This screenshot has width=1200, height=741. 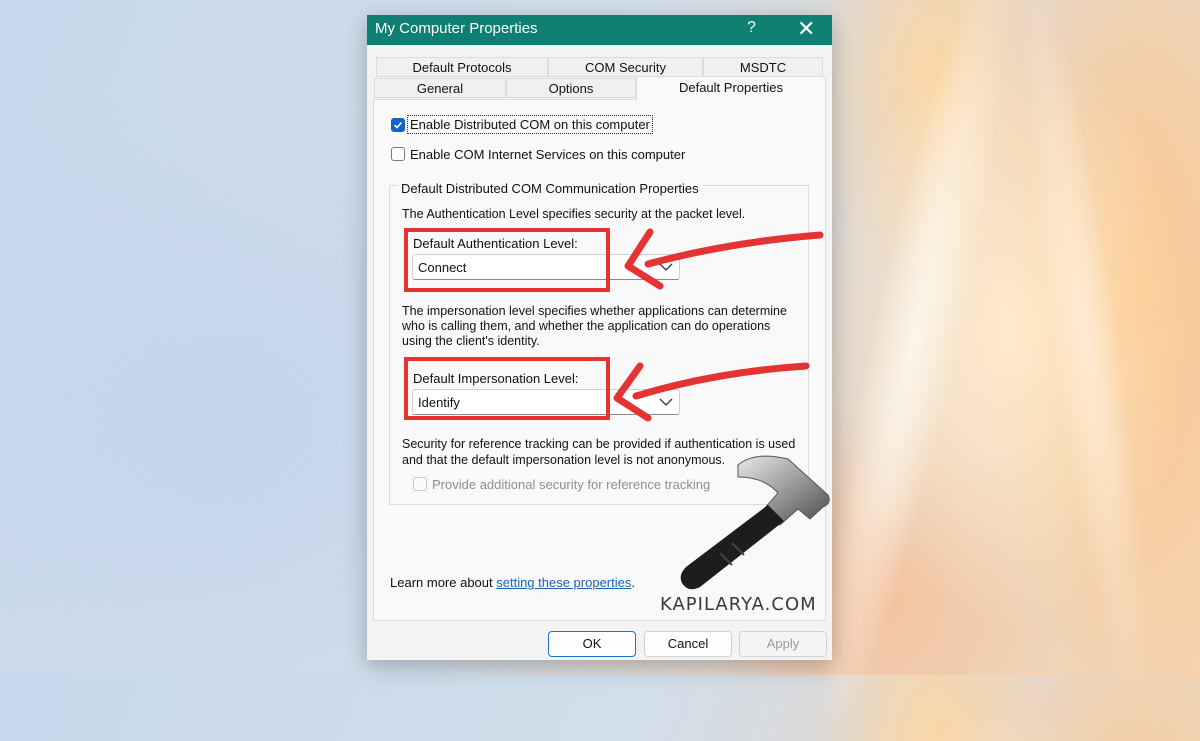 I want to click on tab-default-properties: Default Properties, so click(x=731, y=88).